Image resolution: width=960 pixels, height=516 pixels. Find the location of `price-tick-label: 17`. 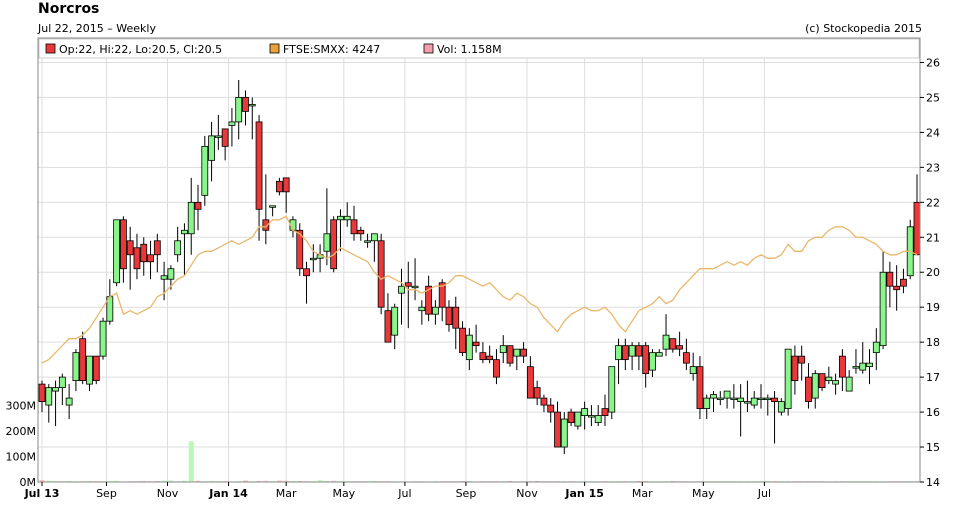

price-tick-label: 17 is located at coordinates (933, 377).